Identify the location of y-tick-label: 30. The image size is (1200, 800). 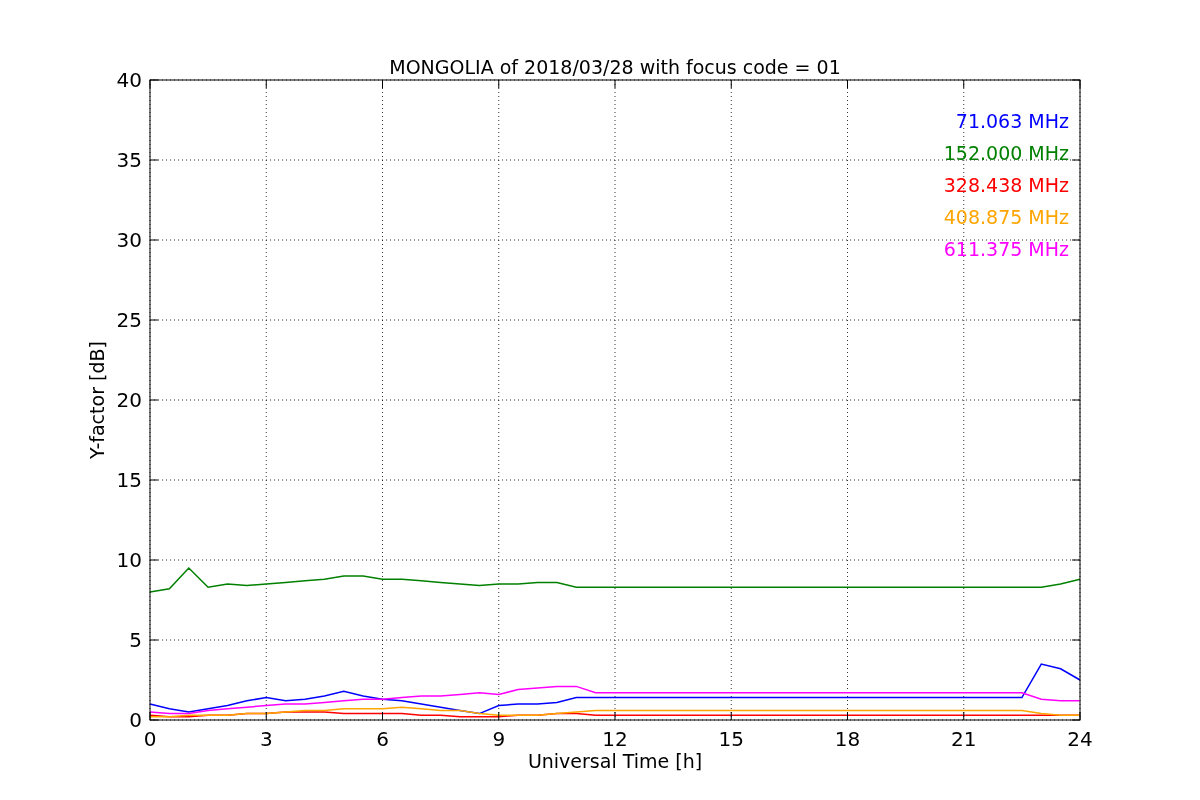
(129, 240).